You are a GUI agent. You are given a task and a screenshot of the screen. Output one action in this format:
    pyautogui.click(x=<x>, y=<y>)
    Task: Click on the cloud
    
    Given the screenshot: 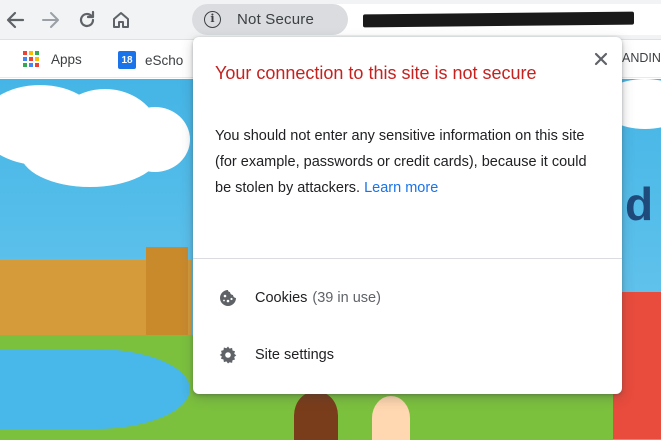 What is the action you would take?
    pyautogui.click(x=90, y=152)
    